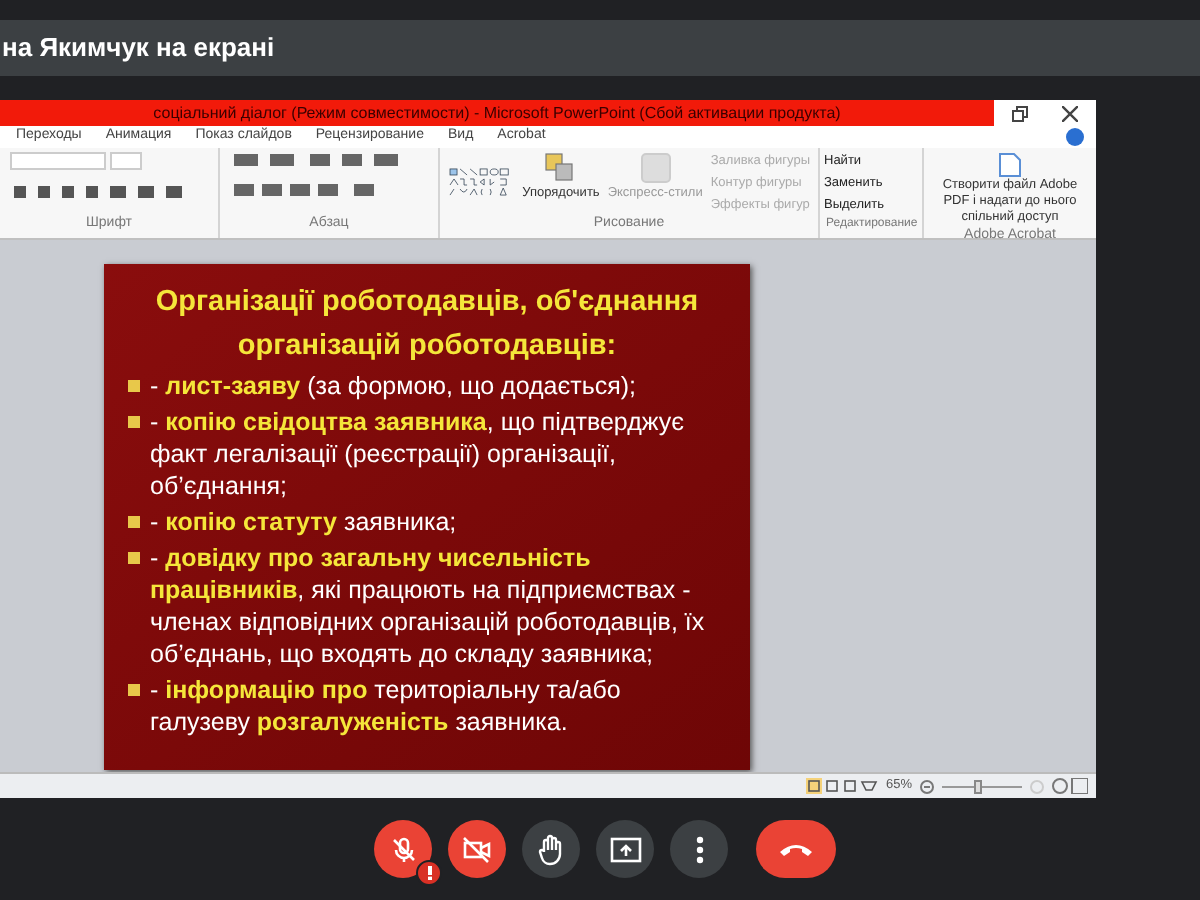  Describe the element at coordinates (303, 522) in the screenshot. I see `bullet-text: - копію статуту заявника;` at that location.